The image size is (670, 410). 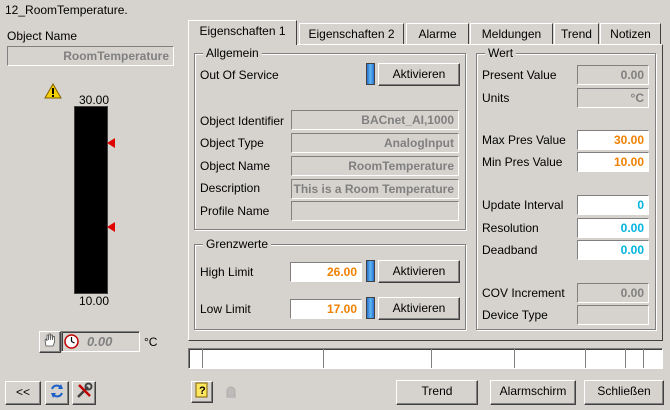 What do you see at coordinates (496, 98) in the screenshot?
I see `units-label: Units` at bounding box center [496, 98].